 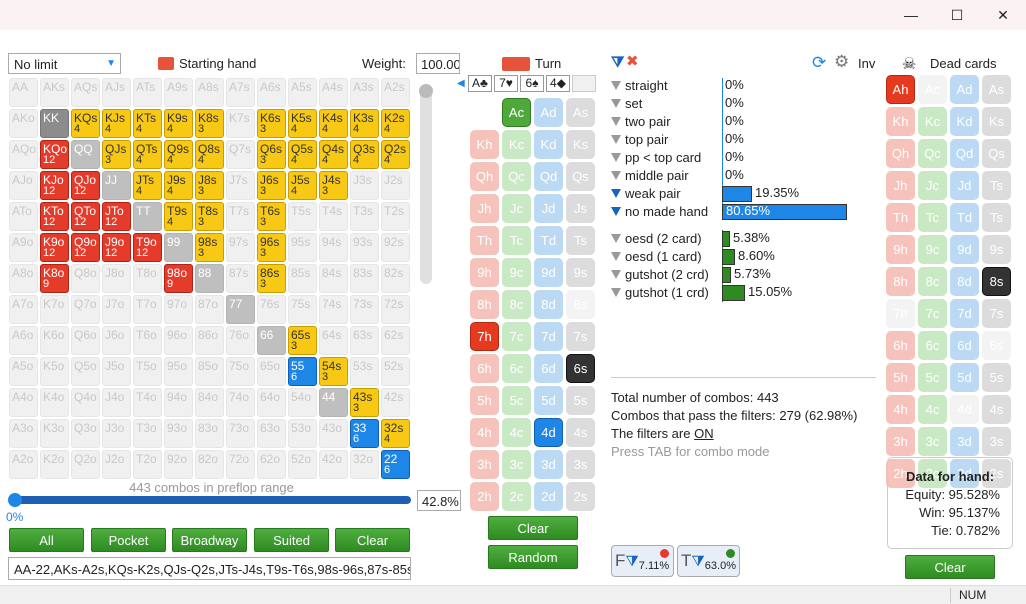 What do you see at coordinates (271, 402) in the screenshot?
I see `hand-cell: 64o` at bounding box center [271, 402].